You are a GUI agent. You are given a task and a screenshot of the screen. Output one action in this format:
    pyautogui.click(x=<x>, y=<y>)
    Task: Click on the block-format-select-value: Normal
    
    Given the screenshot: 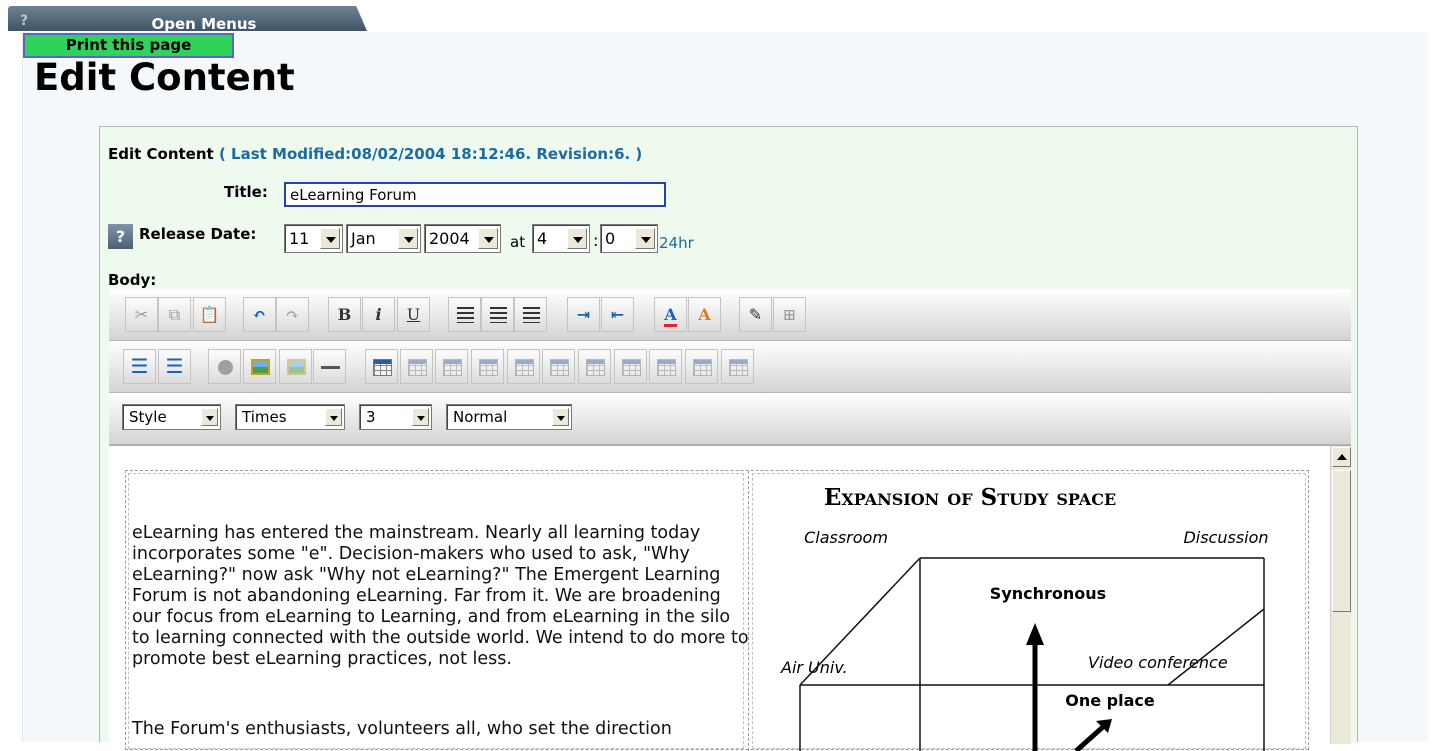 What is the action you would take?
    pyautogui.click(x=480, y=417)
    